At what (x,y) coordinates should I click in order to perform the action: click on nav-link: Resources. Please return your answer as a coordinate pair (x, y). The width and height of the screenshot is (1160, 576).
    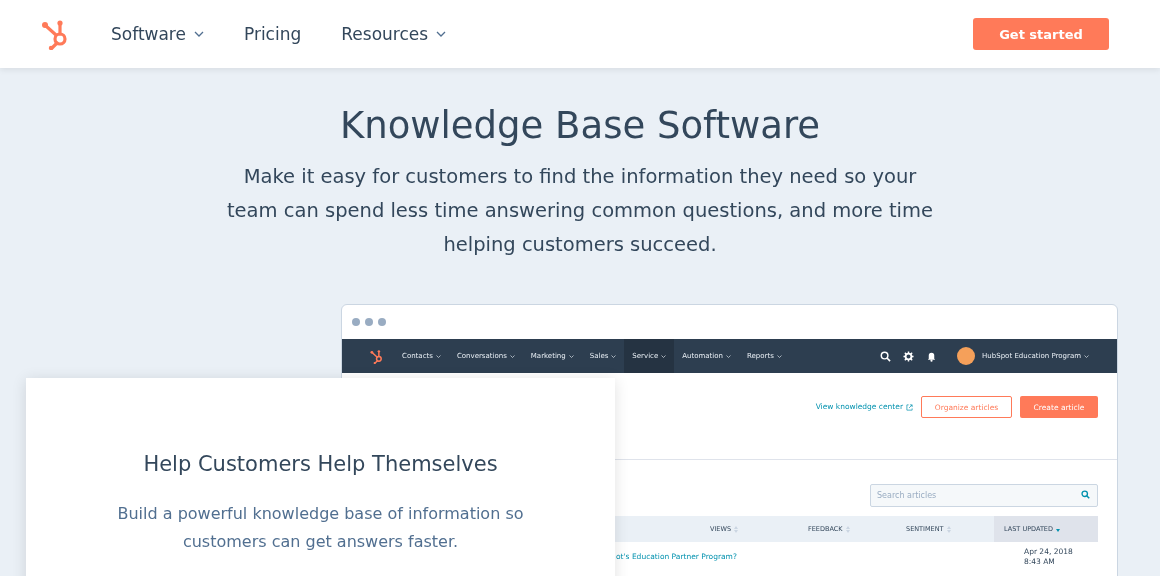
    Looking at the image, I should click on (394, 34).